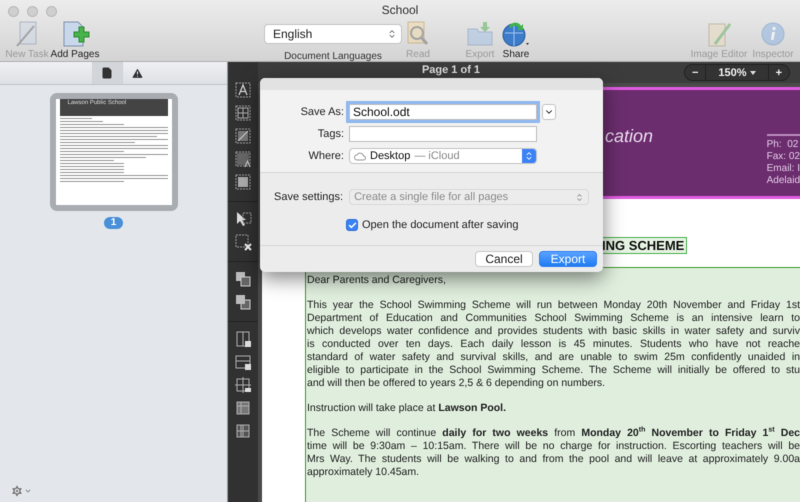  I want to click on letterhead-title: cation, so click(629, 137).